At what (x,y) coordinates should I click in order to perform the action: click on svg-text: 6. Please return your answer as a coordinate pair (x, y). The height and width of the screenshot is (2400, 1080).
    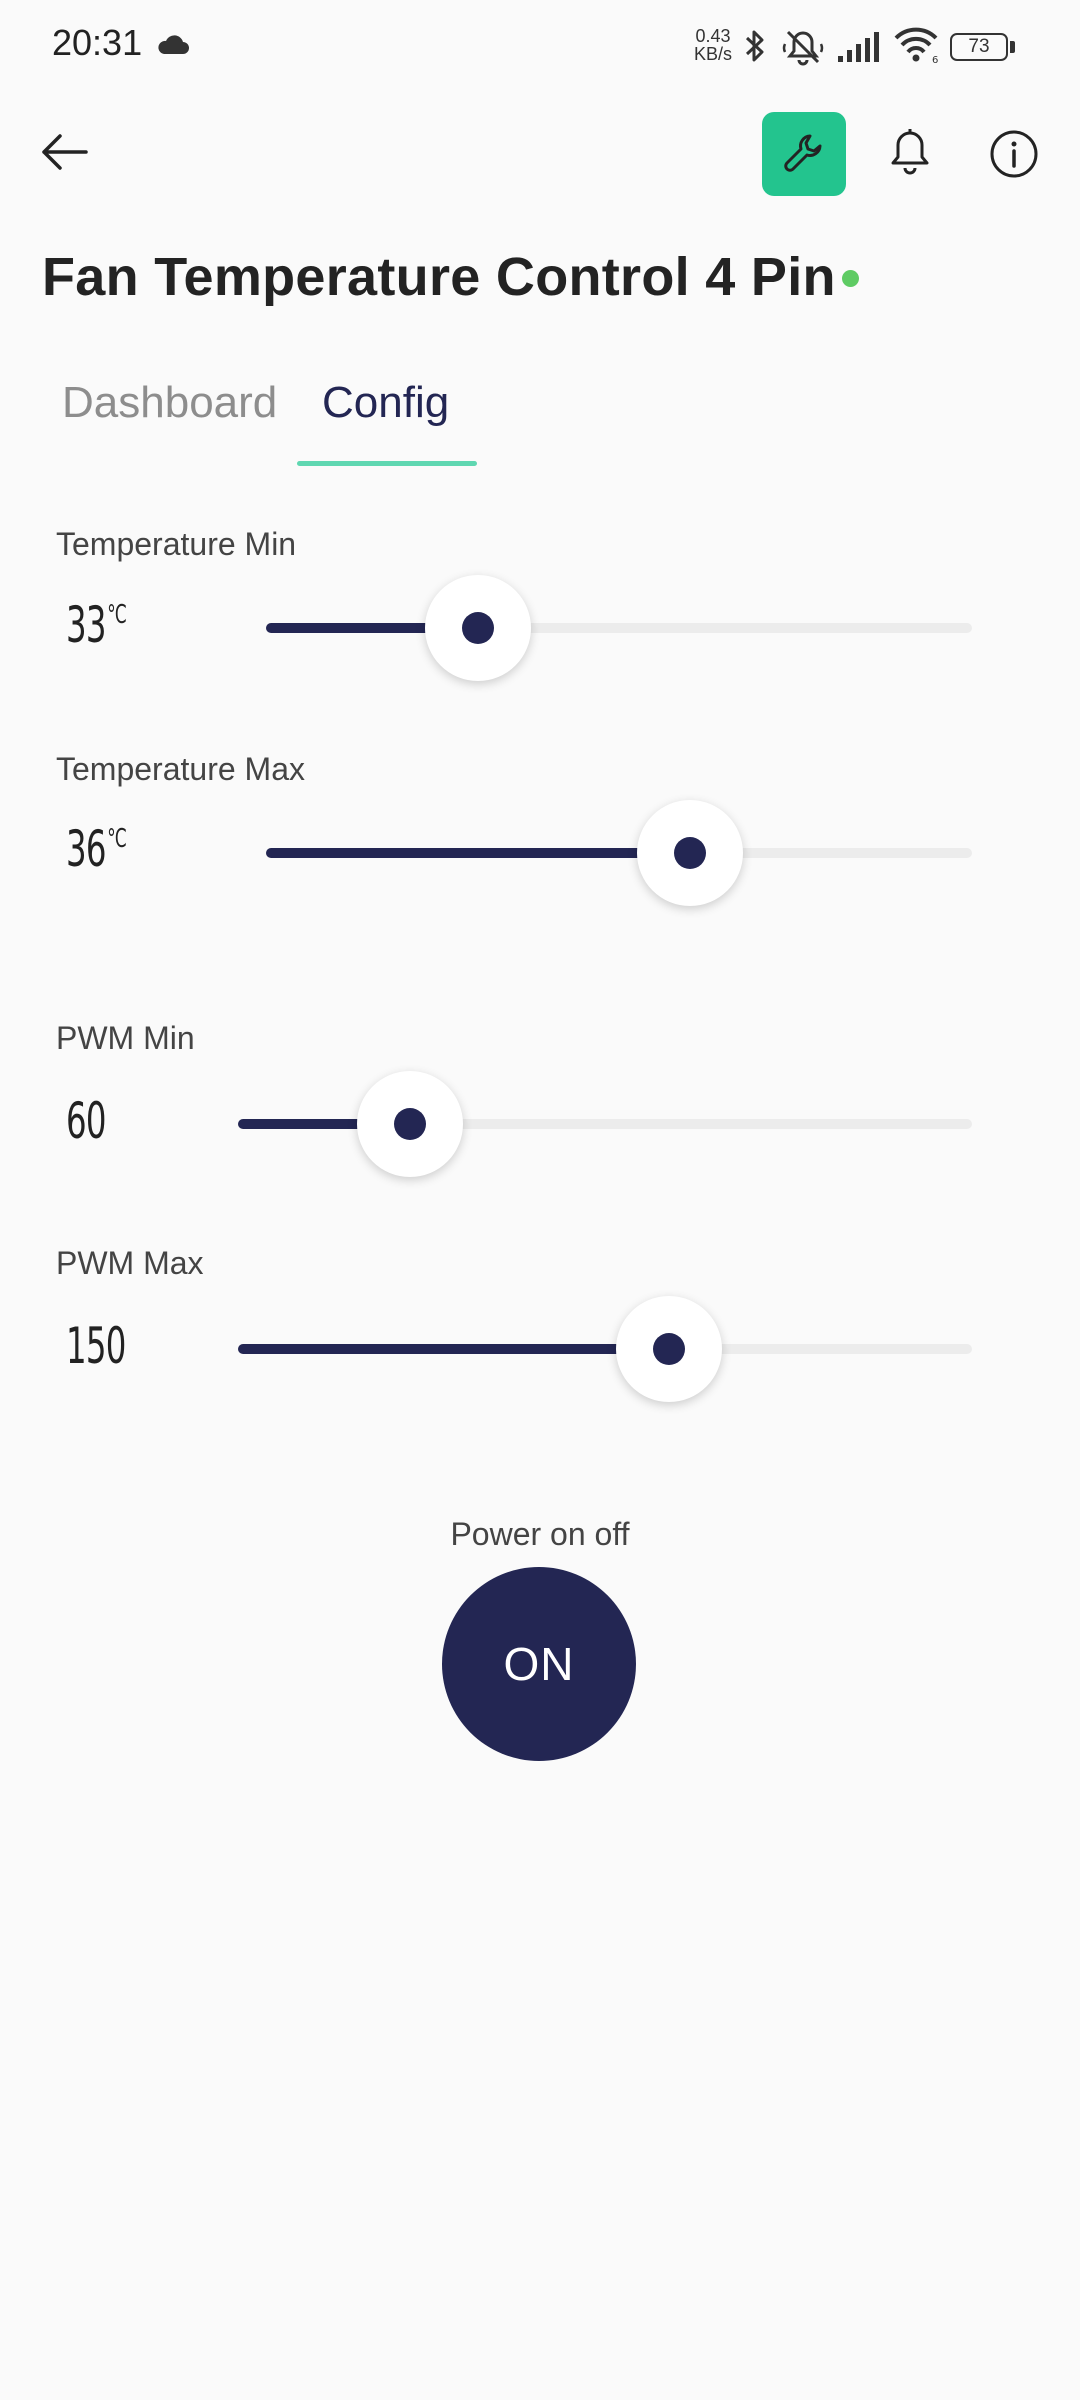
    Looking at the image, I should click on (935, 59).